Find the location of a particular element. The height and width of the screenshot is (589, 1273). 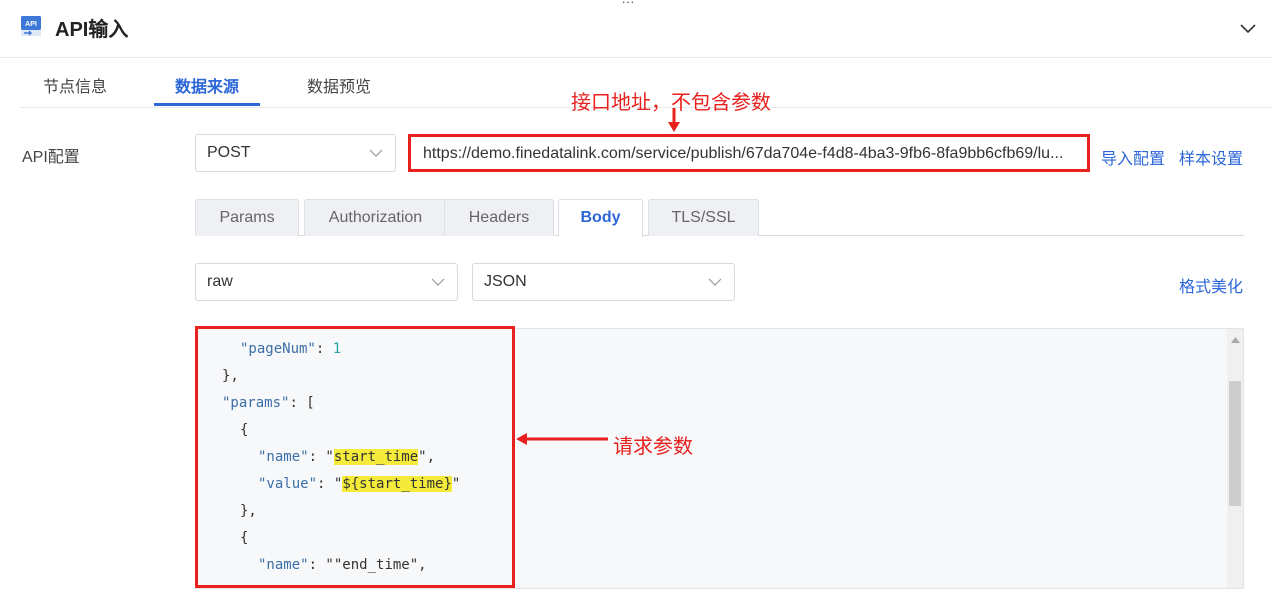

tab-authorization: Authorization is located at coordinates (375, 217).